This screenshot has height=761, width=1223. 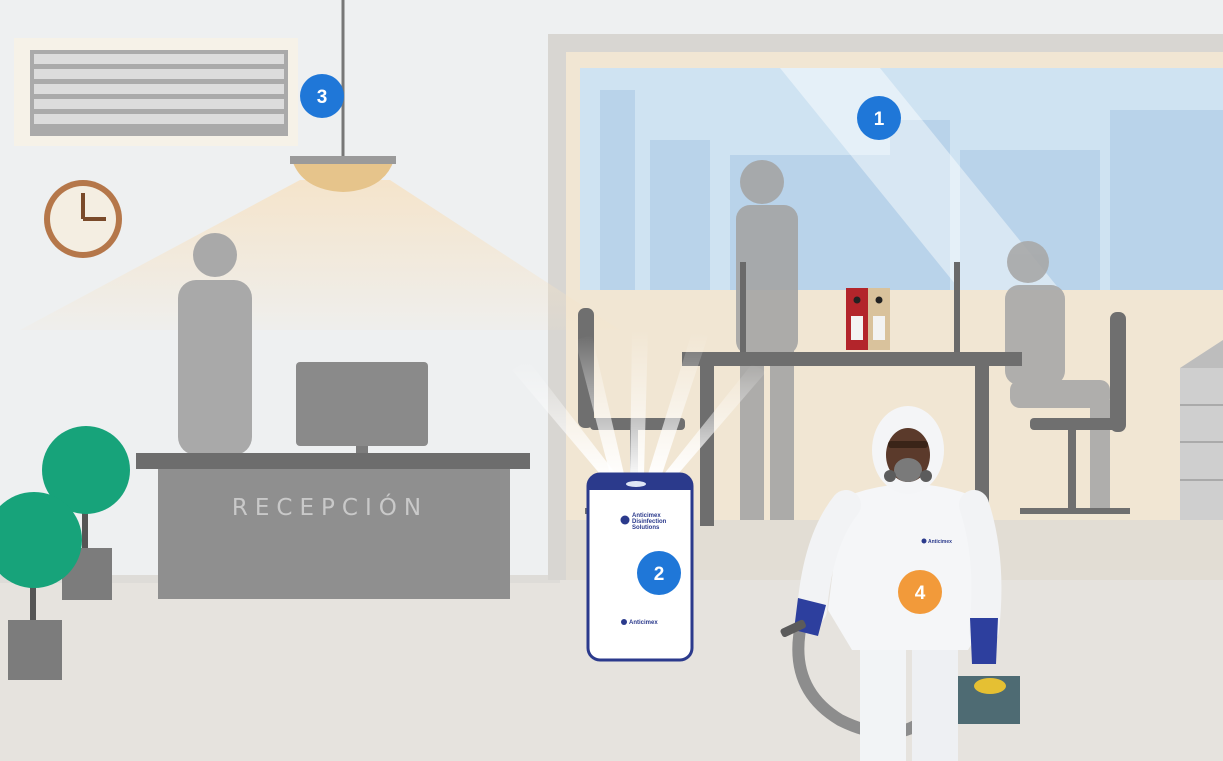 What do you see at coordinates (868, 319) in the screenshot?
I see `binders` at bounding box center [868, 319].